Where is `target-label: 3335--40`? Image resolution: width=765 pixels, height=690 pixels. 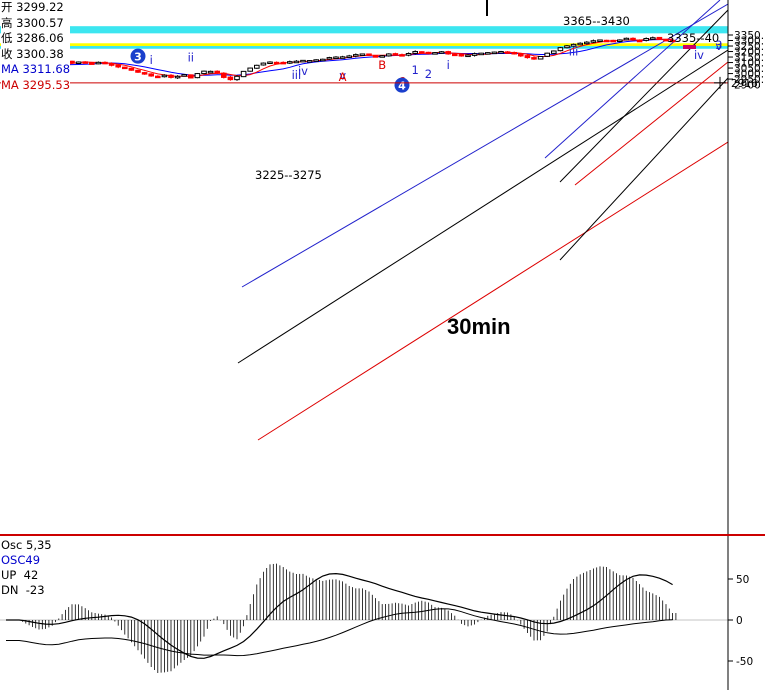 target-label: 3335--40 is located at coordinates (693, 38).